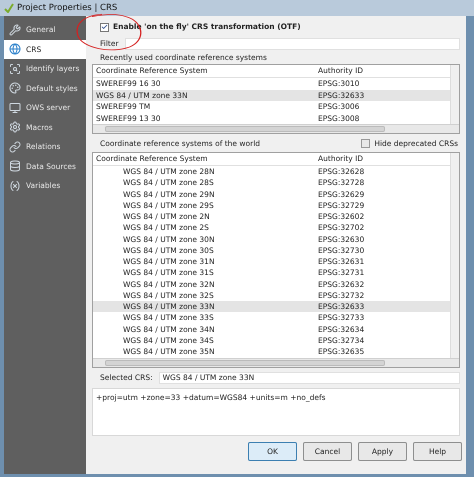 Image resolution: width=474 pixels, height=477 pixels. Describe the element at coordinates (292, 44) in the screenshot. I see `filter-field` at that location.